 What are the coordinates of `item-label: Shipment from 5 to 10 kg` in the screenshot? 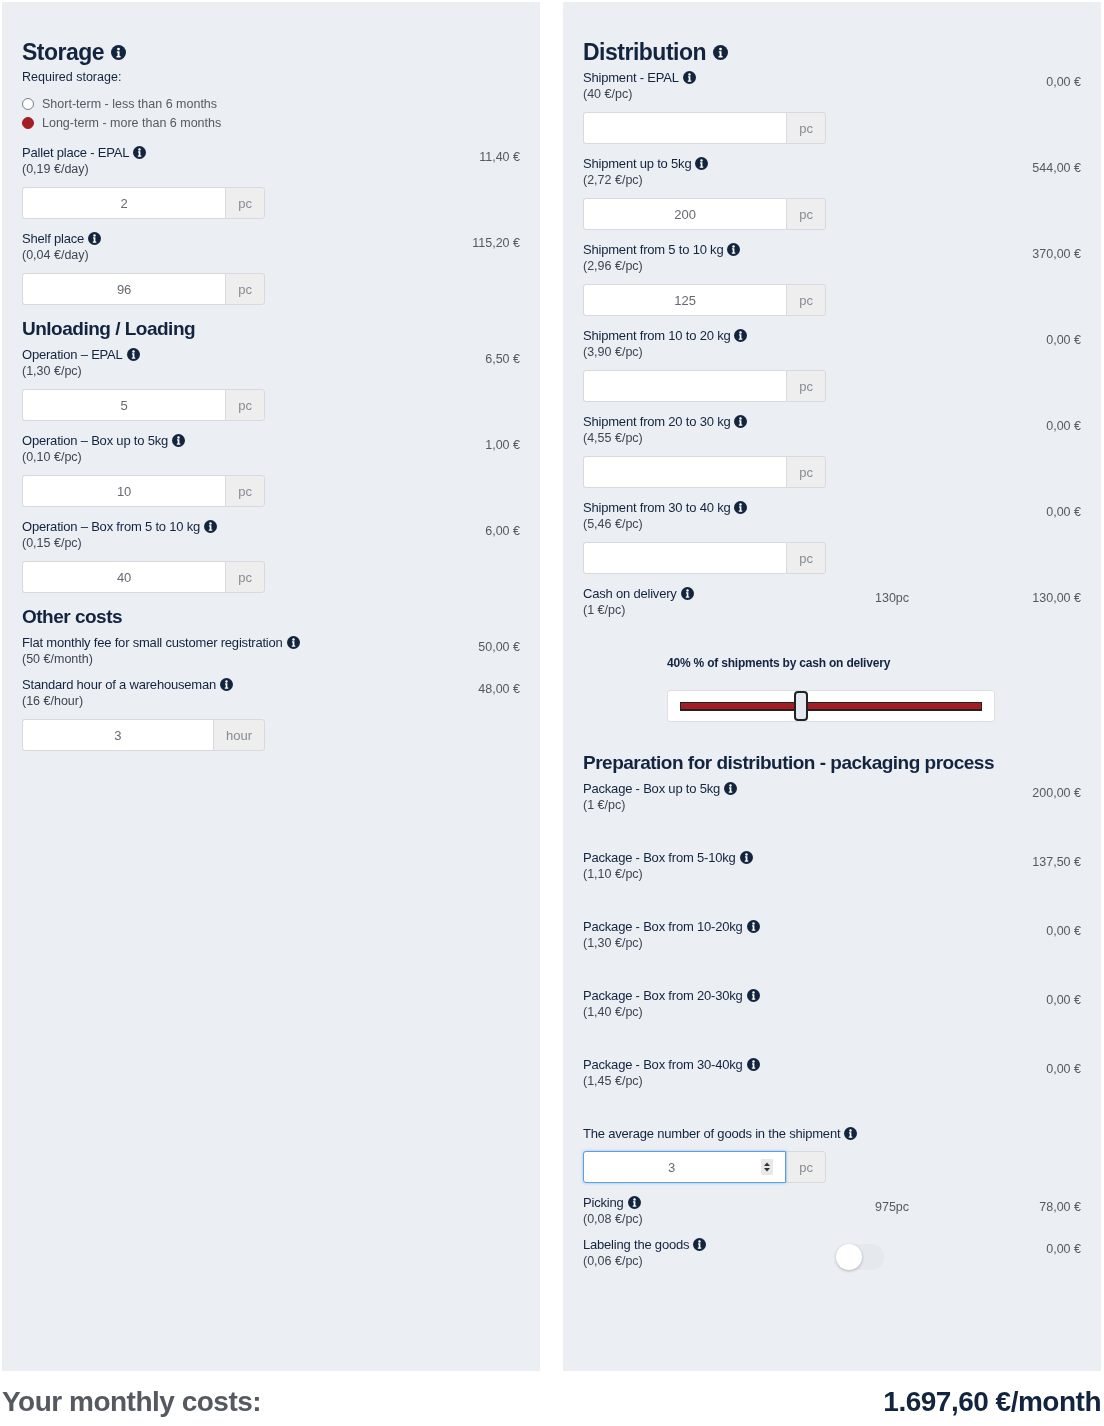 It's located at (653, 249).